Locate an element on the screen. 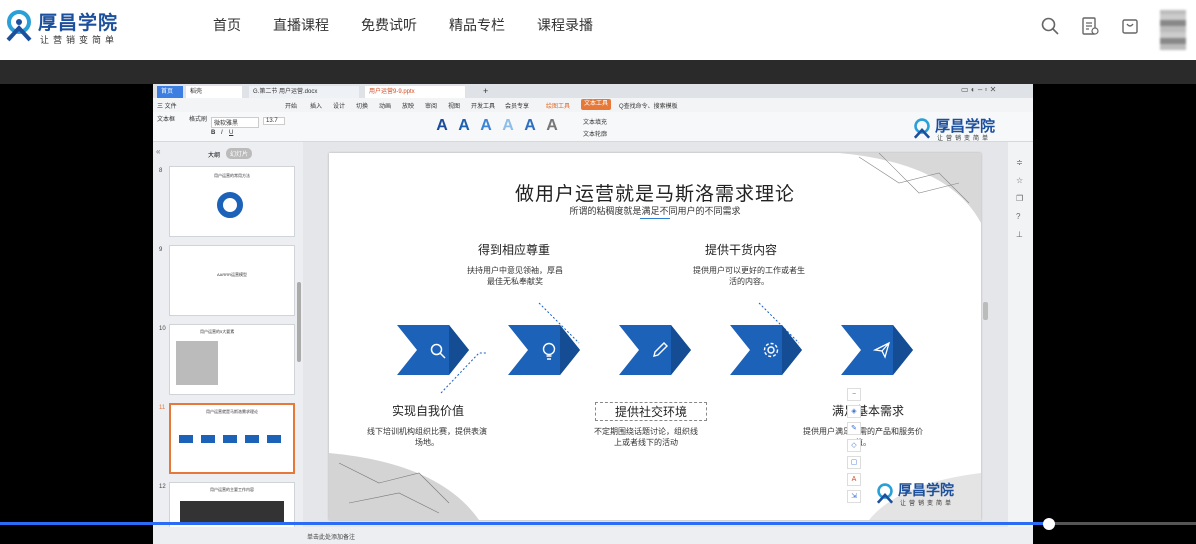  menu-home: 开始 is located at coordinates (291, 105).